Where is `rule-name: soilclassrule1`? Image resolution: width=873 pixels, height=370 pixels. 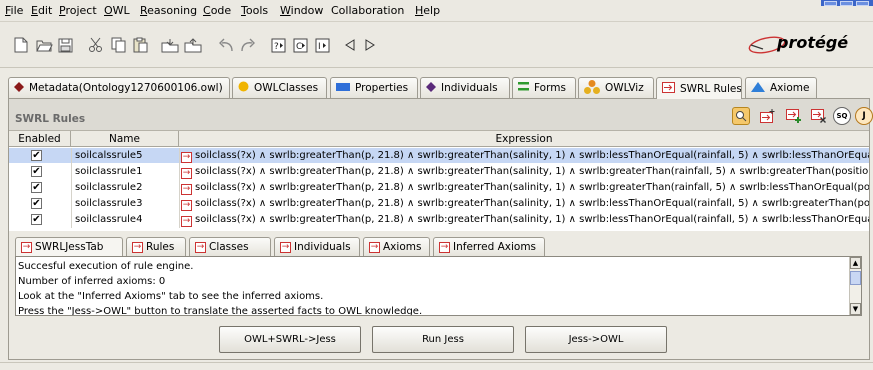 rule-name: soilclassrule1 is located at coordinates (109, 171).